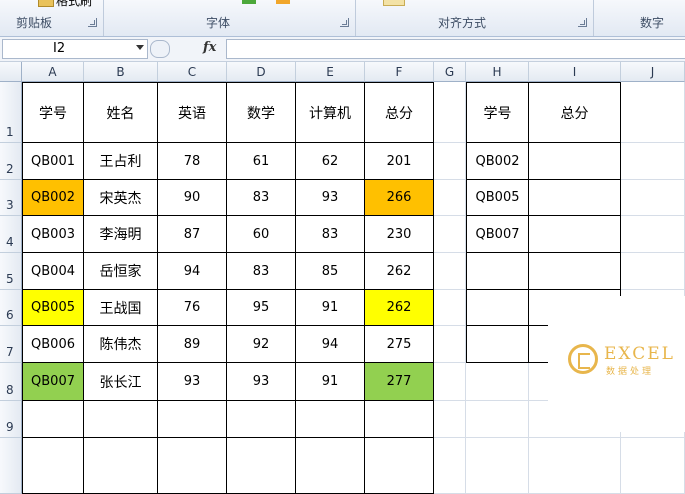 Image resolution: width=685 pixels, height=494 pixels. What do you see at coordinates (261, 112) in the screenshot?
I see `grid-cell: 数学` at bounding box center [261, 112].